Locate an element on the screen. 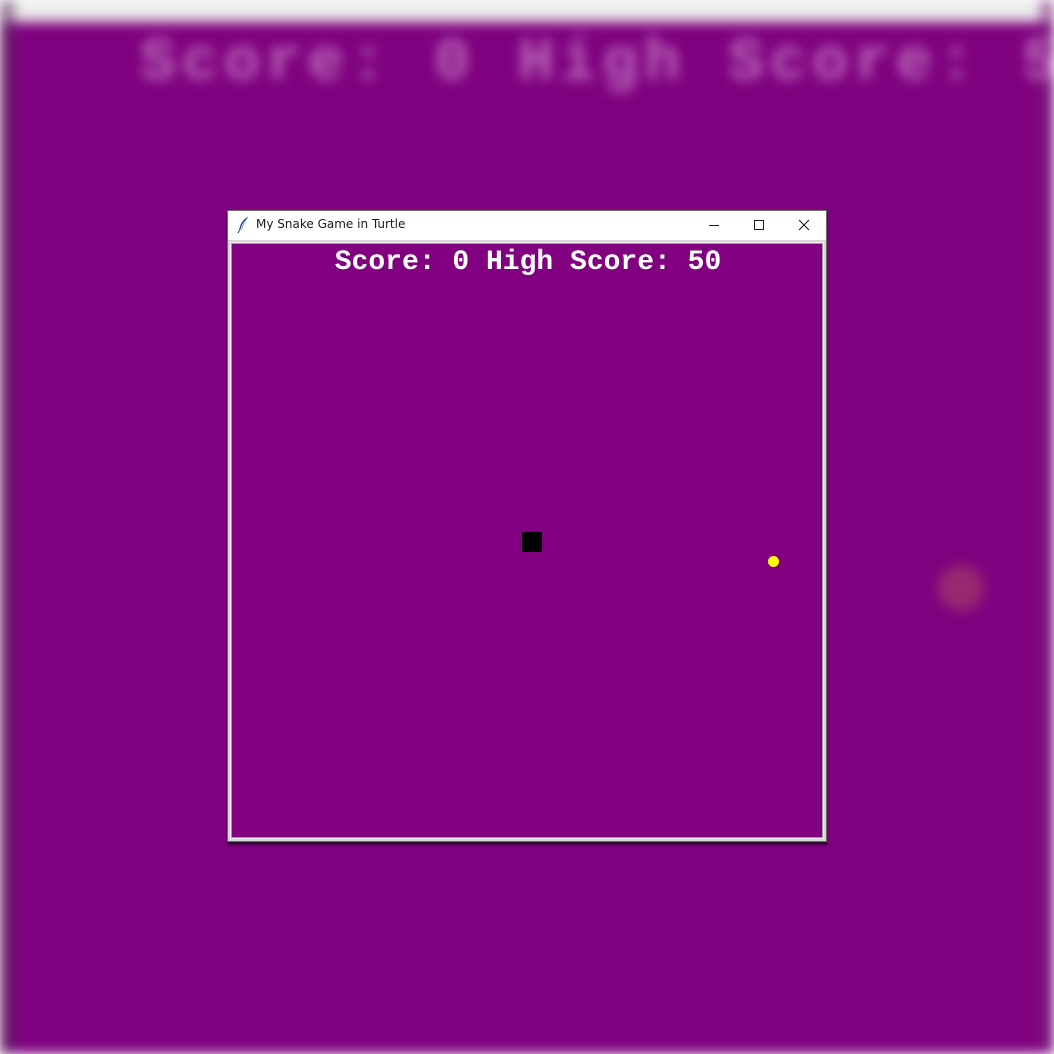  minimize-icon is located at coordinates (714, 225).